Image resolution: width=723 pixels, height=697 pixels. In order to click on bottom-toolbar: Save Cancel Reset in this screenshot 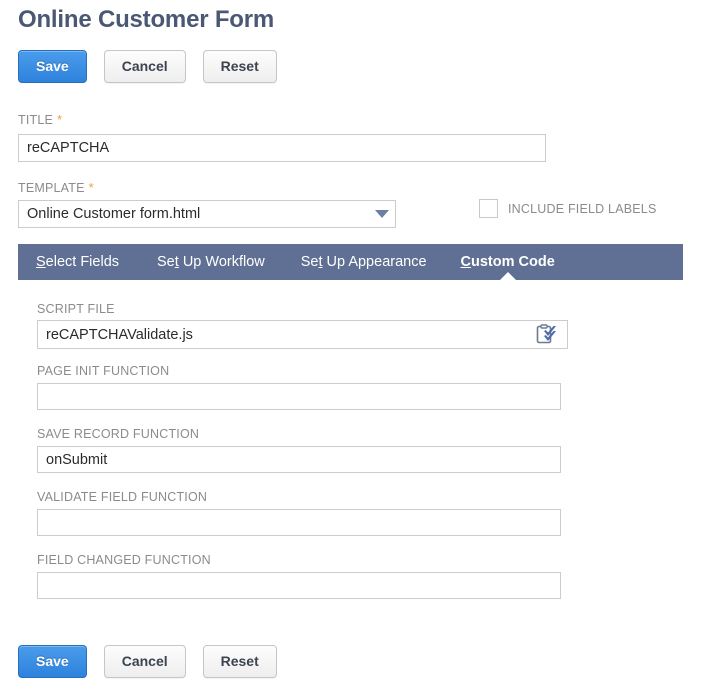, I will do `click(147, 661)`.